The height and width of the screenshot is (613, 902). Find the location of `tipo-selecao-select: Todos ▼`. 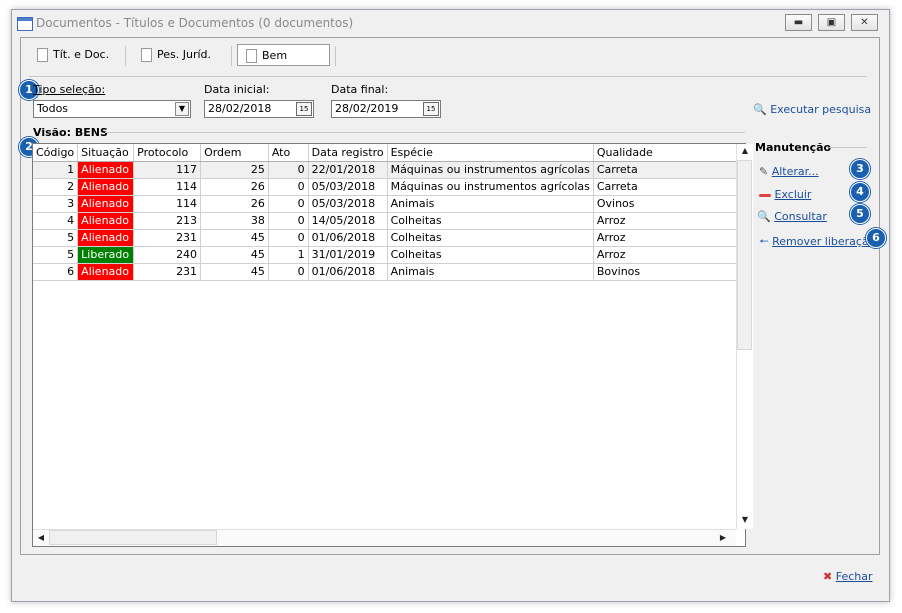

tipo-selecao-select: Todos ▼ is located at coordinates (112, 109).